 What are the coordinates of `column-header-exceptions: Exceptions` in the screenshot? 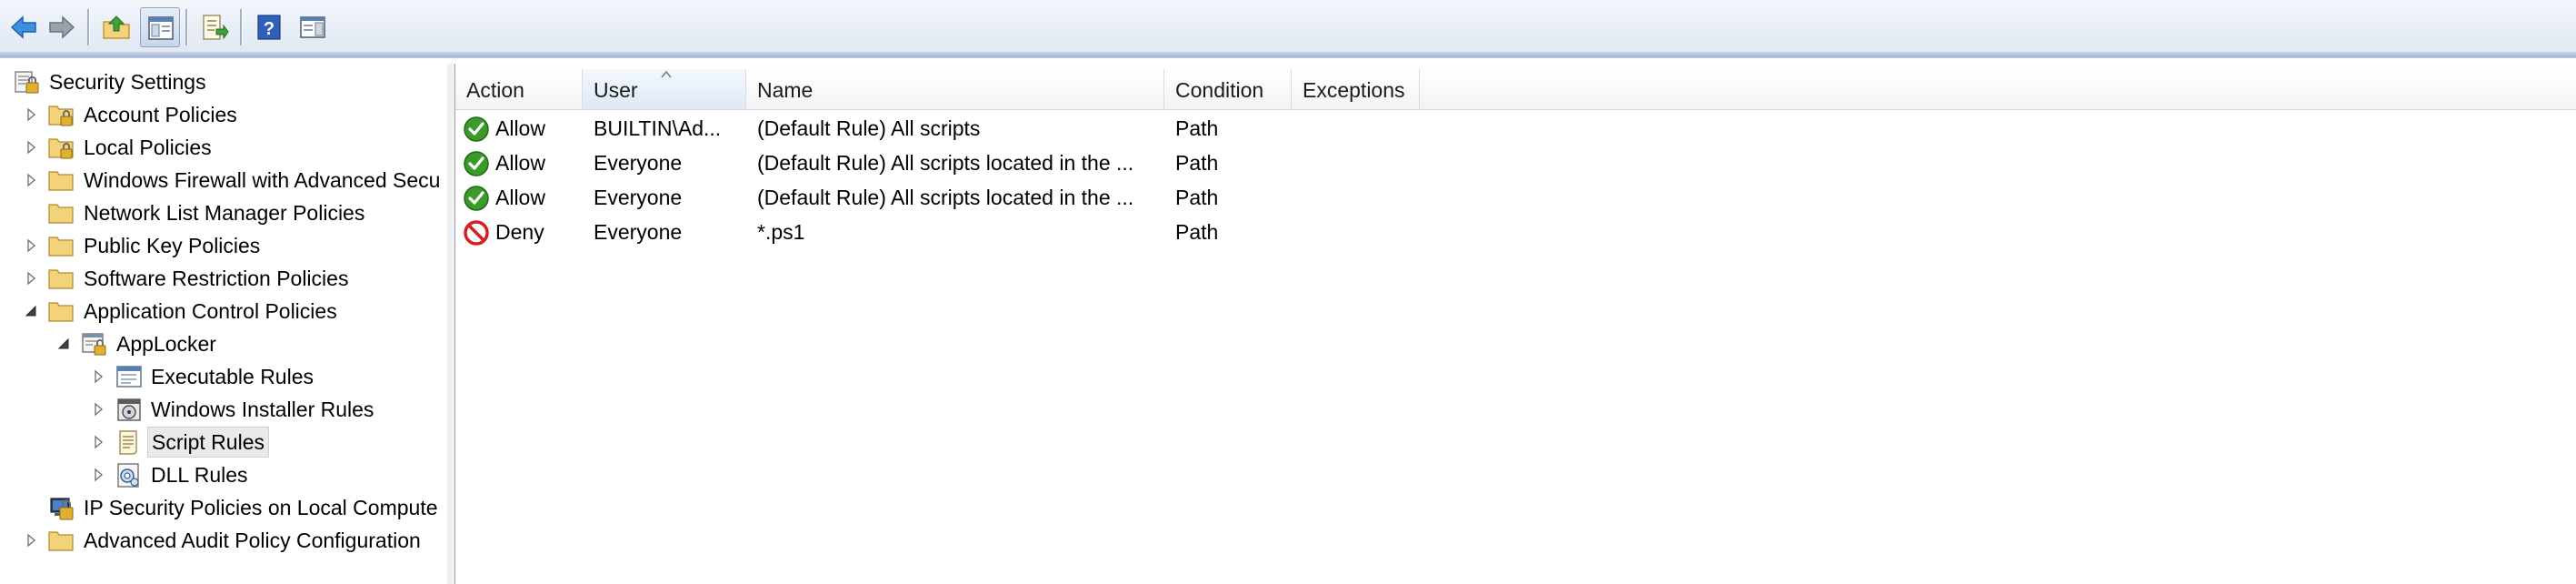 It's located at (1356, 89).